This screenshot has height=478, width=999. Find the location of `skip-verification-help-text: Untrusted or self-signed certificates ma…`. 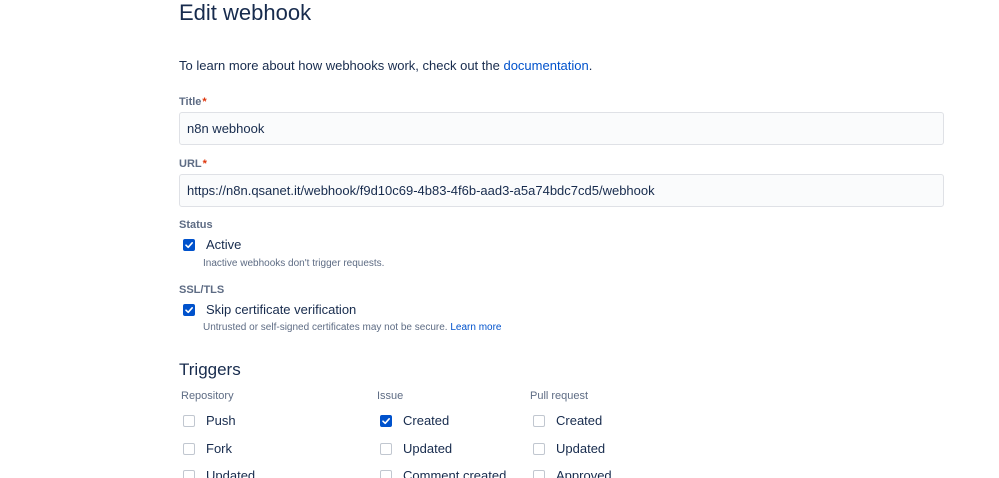

skip-verification-help-text: Untrusted or self-signed certificates ma… is located at coordinates (327, 327).